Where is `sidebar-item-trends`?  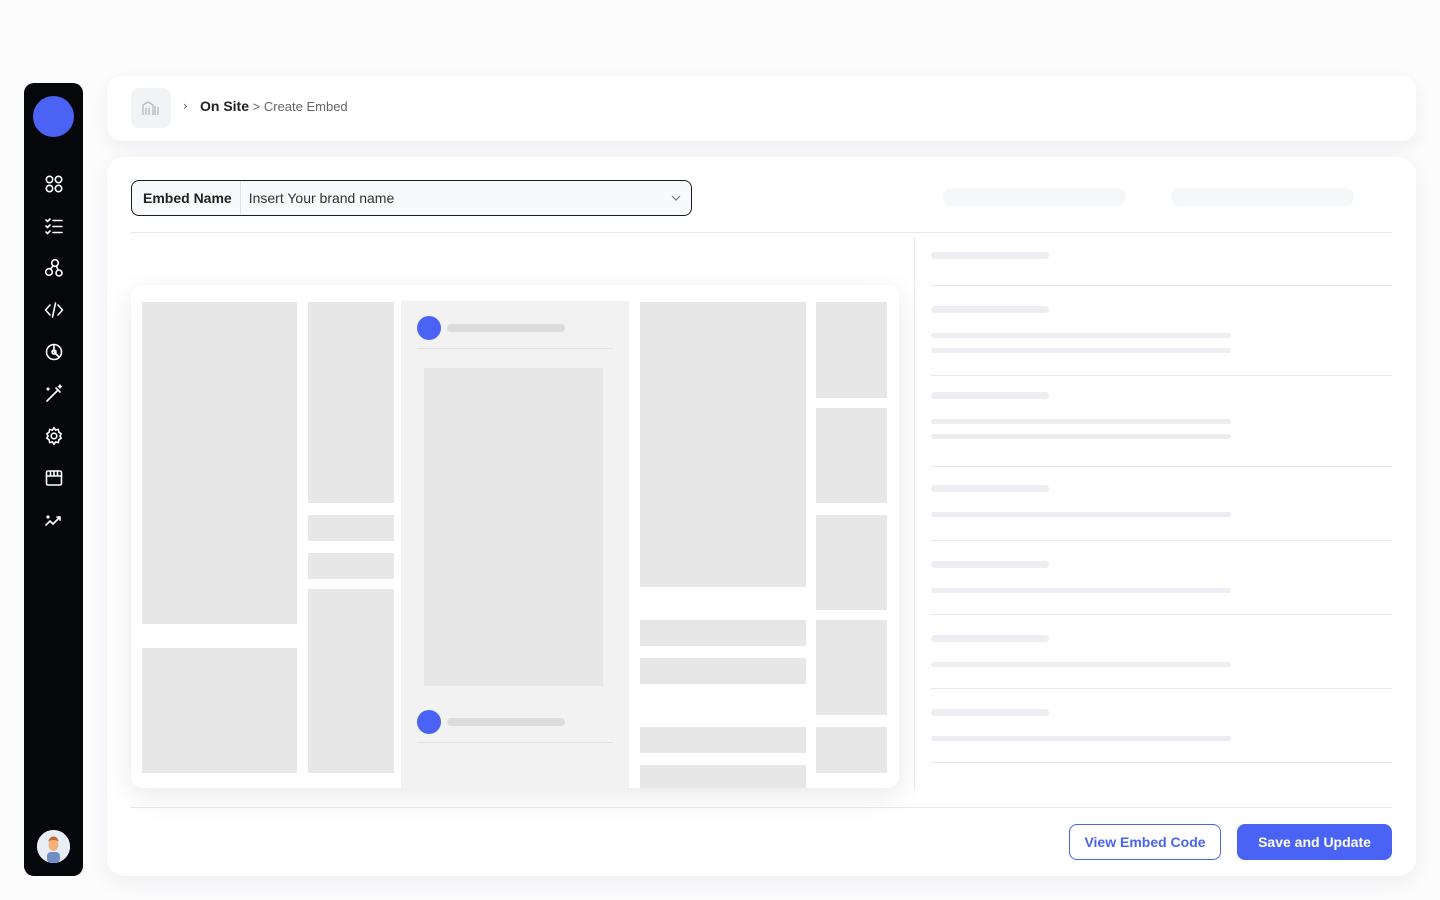 sidebar-item-trends is located at coordinates (53, 520).